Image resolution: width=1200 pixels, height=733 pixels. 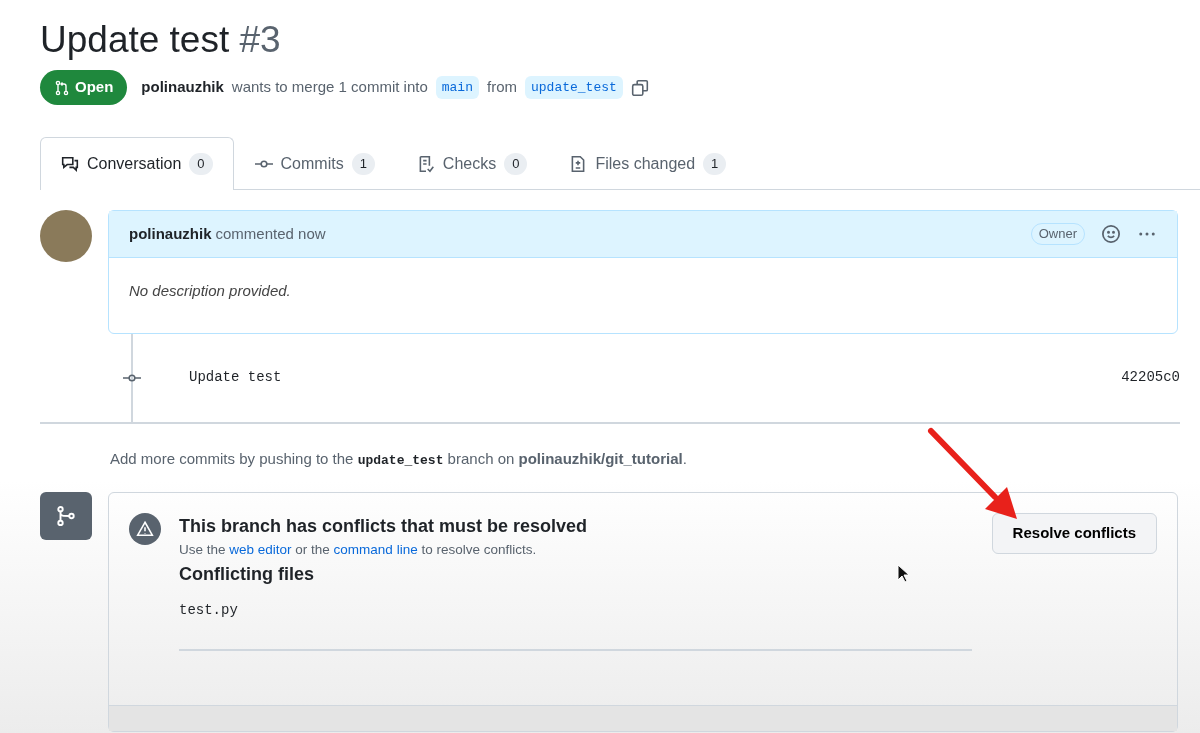 What do you see at coordinates (502, 87) in the screenshot?
I see `from-text: from` at bounding box center [502, 87].